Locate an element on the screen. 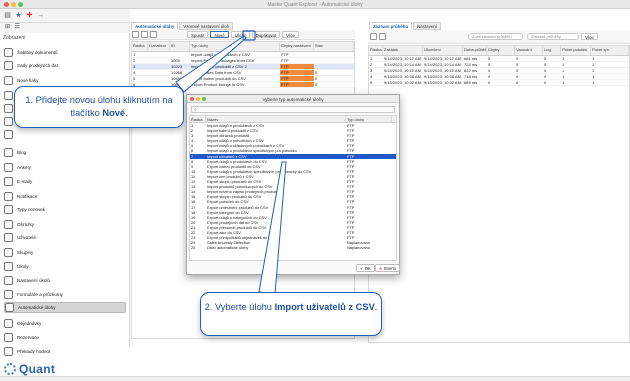  sidebar-item-14: Uživatelé is located at coordinates (65, 237).